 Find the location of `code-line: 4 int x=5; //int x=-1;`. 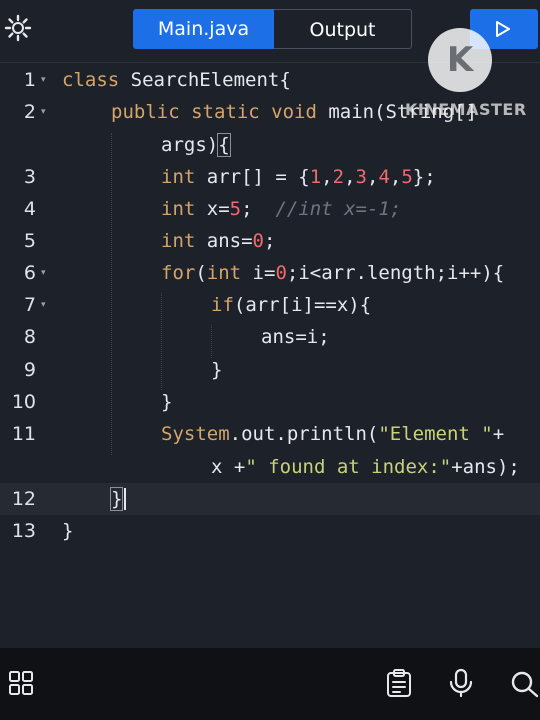

code-line: 4 int x=5; //int x=-1; is located at coordinates (270, 209).